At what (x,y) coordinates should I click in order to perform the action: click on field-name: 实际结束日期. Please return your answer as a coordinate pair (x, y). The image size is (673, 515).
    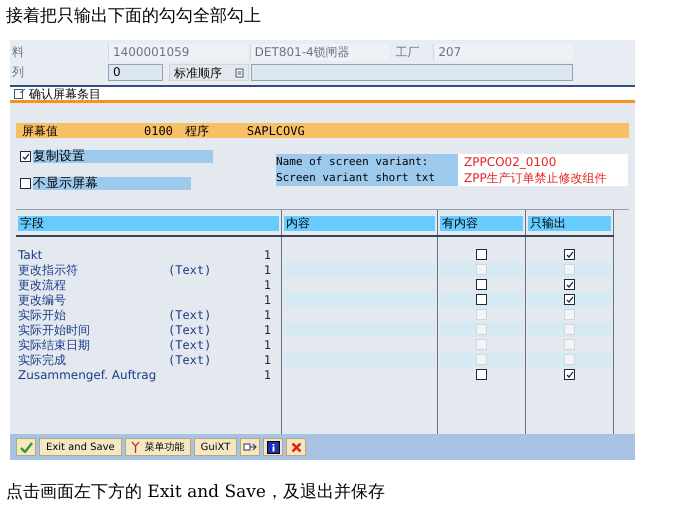
    Looking at the image, I should click on (54, 345).